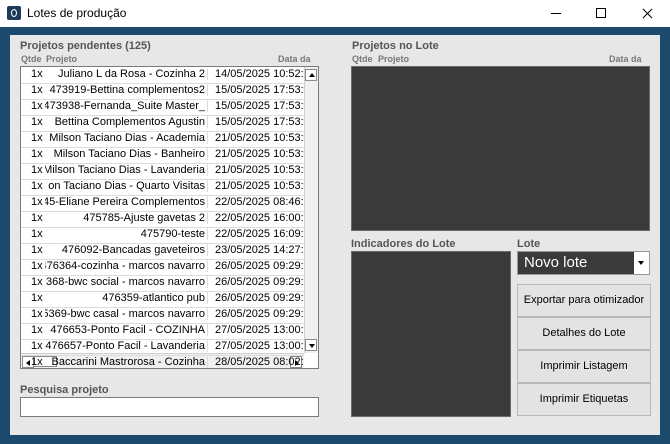  What do you see at coordinates (125, 282) in the screenshot?
I see `row-project-cell: 368-bwc social - marcos navarro` at bounding box center [125, 282].